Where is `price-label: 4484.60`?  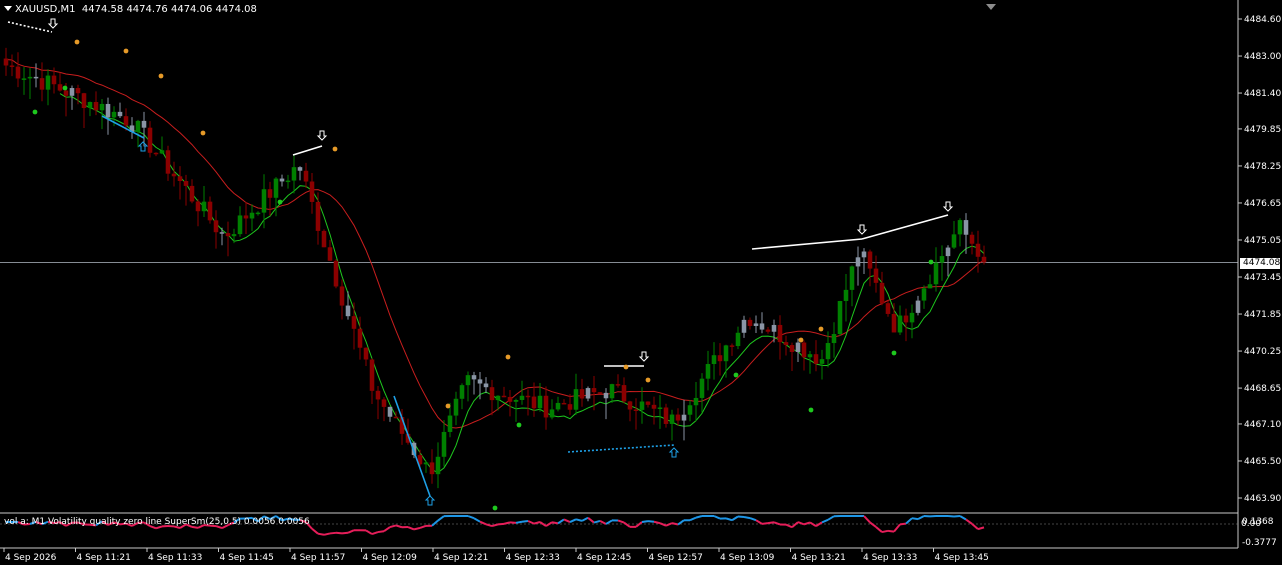
price-label: 4484.60 is located at coordinates (1262, 20).